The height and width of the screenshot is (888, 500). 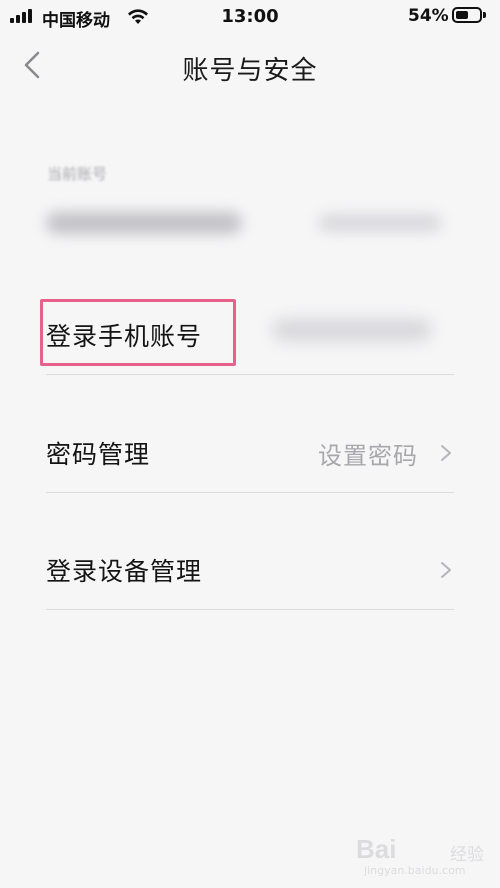 What do you see at coordinates (77, 174) in the screenshot?
I see `section-label-current-account: 当前账号` at bounding box center [77, 174].